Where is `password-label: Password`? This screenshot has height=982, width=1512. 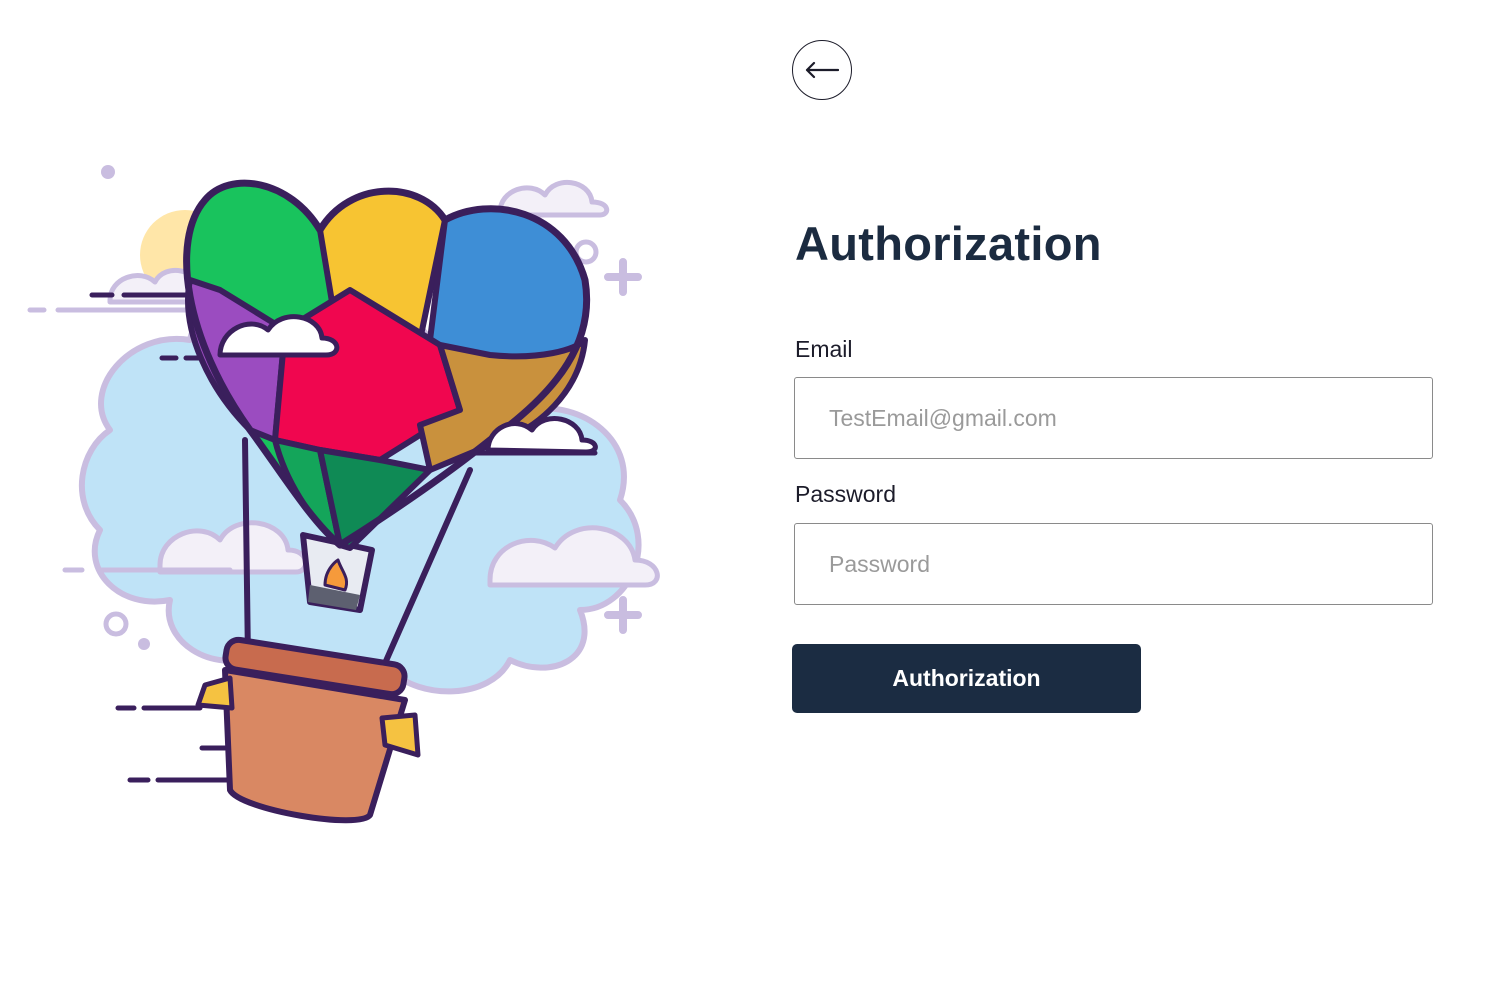 password-label: Password is located at coordinates (845, 494).